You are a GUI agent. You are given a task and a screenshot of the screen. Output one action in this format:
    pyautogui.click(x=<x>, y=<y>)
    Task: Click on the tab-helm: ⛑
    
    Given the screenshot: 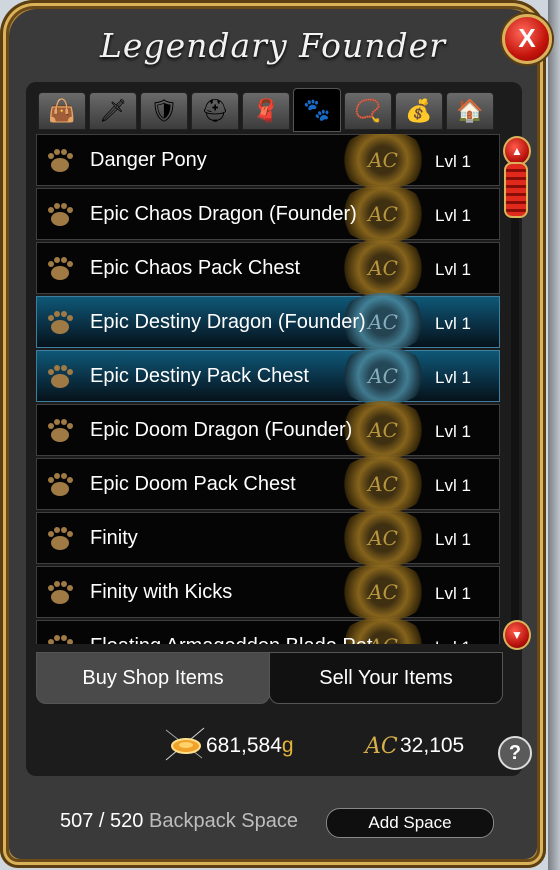 What is the action you would take?
    pyautogui.click(x=215, y=111)
    